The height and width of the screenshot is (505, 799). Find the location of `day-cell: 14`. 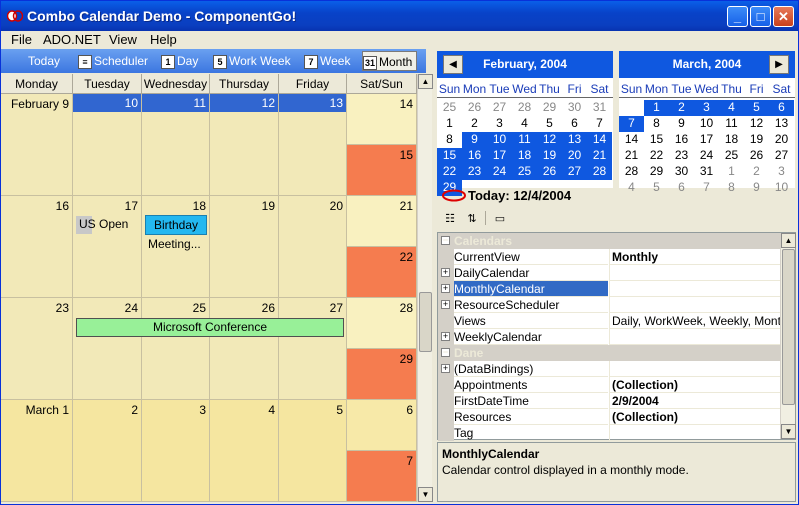

day-cell: 14 is located at coordinates (382, 119).